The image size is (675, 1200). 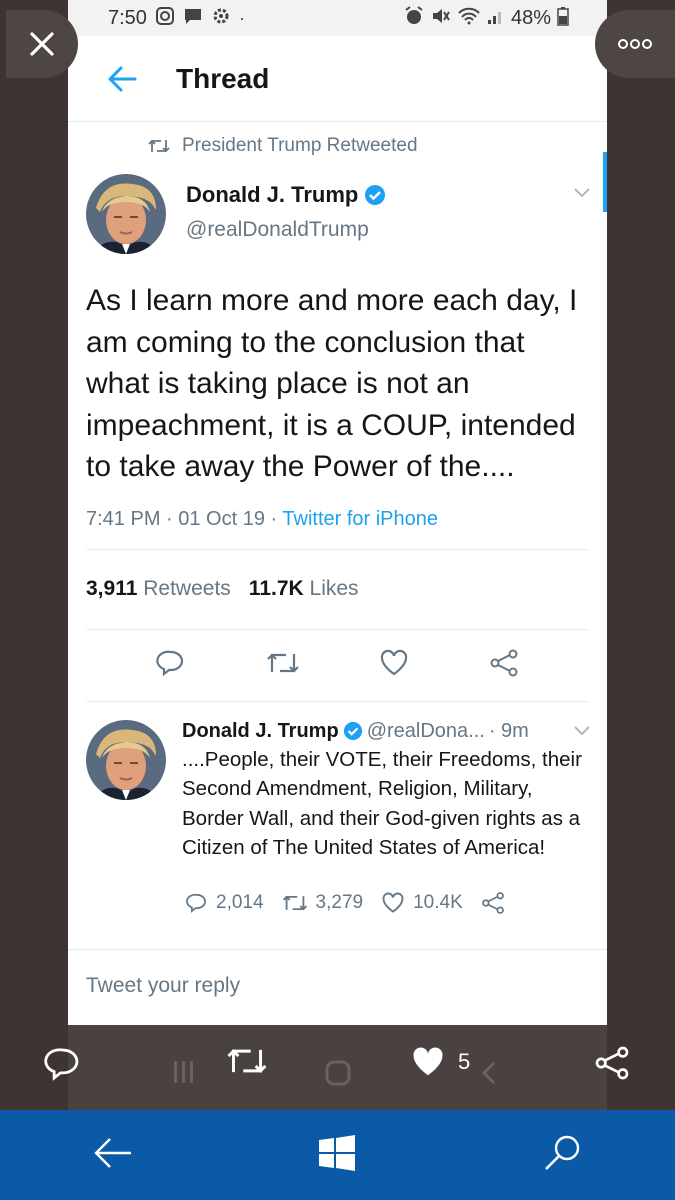 I want to click on thread-header: Thread, so click(x=337, y=79).